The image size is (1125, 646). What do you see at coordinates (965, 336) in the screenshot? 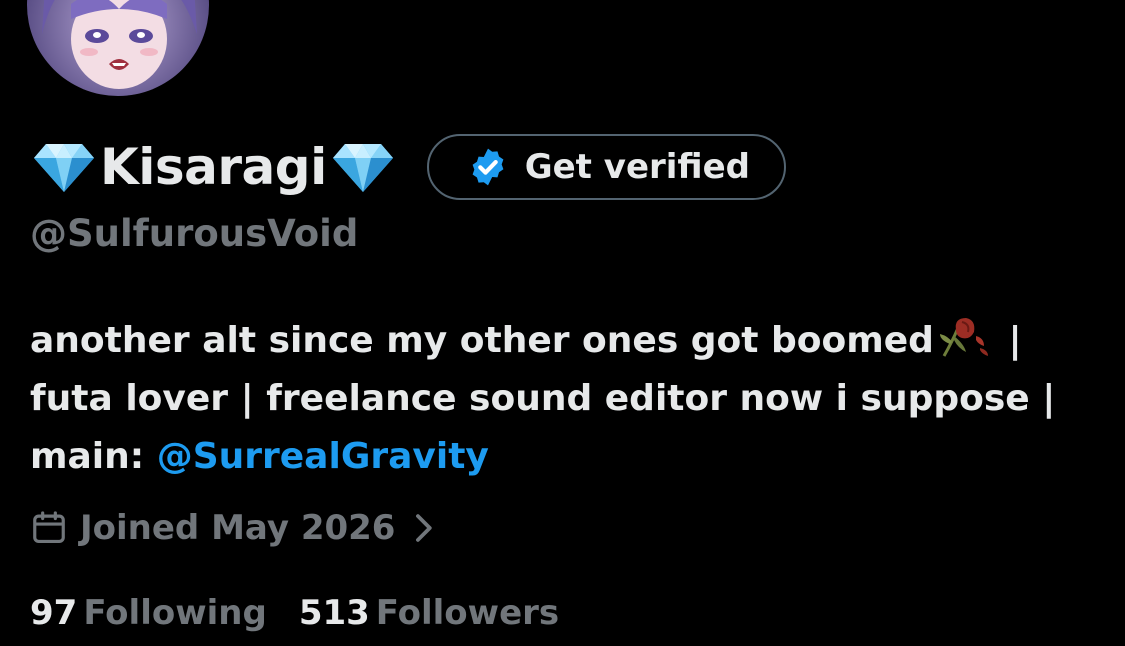
I see `wilted-rose-icon` at bounding box center [965, 336].